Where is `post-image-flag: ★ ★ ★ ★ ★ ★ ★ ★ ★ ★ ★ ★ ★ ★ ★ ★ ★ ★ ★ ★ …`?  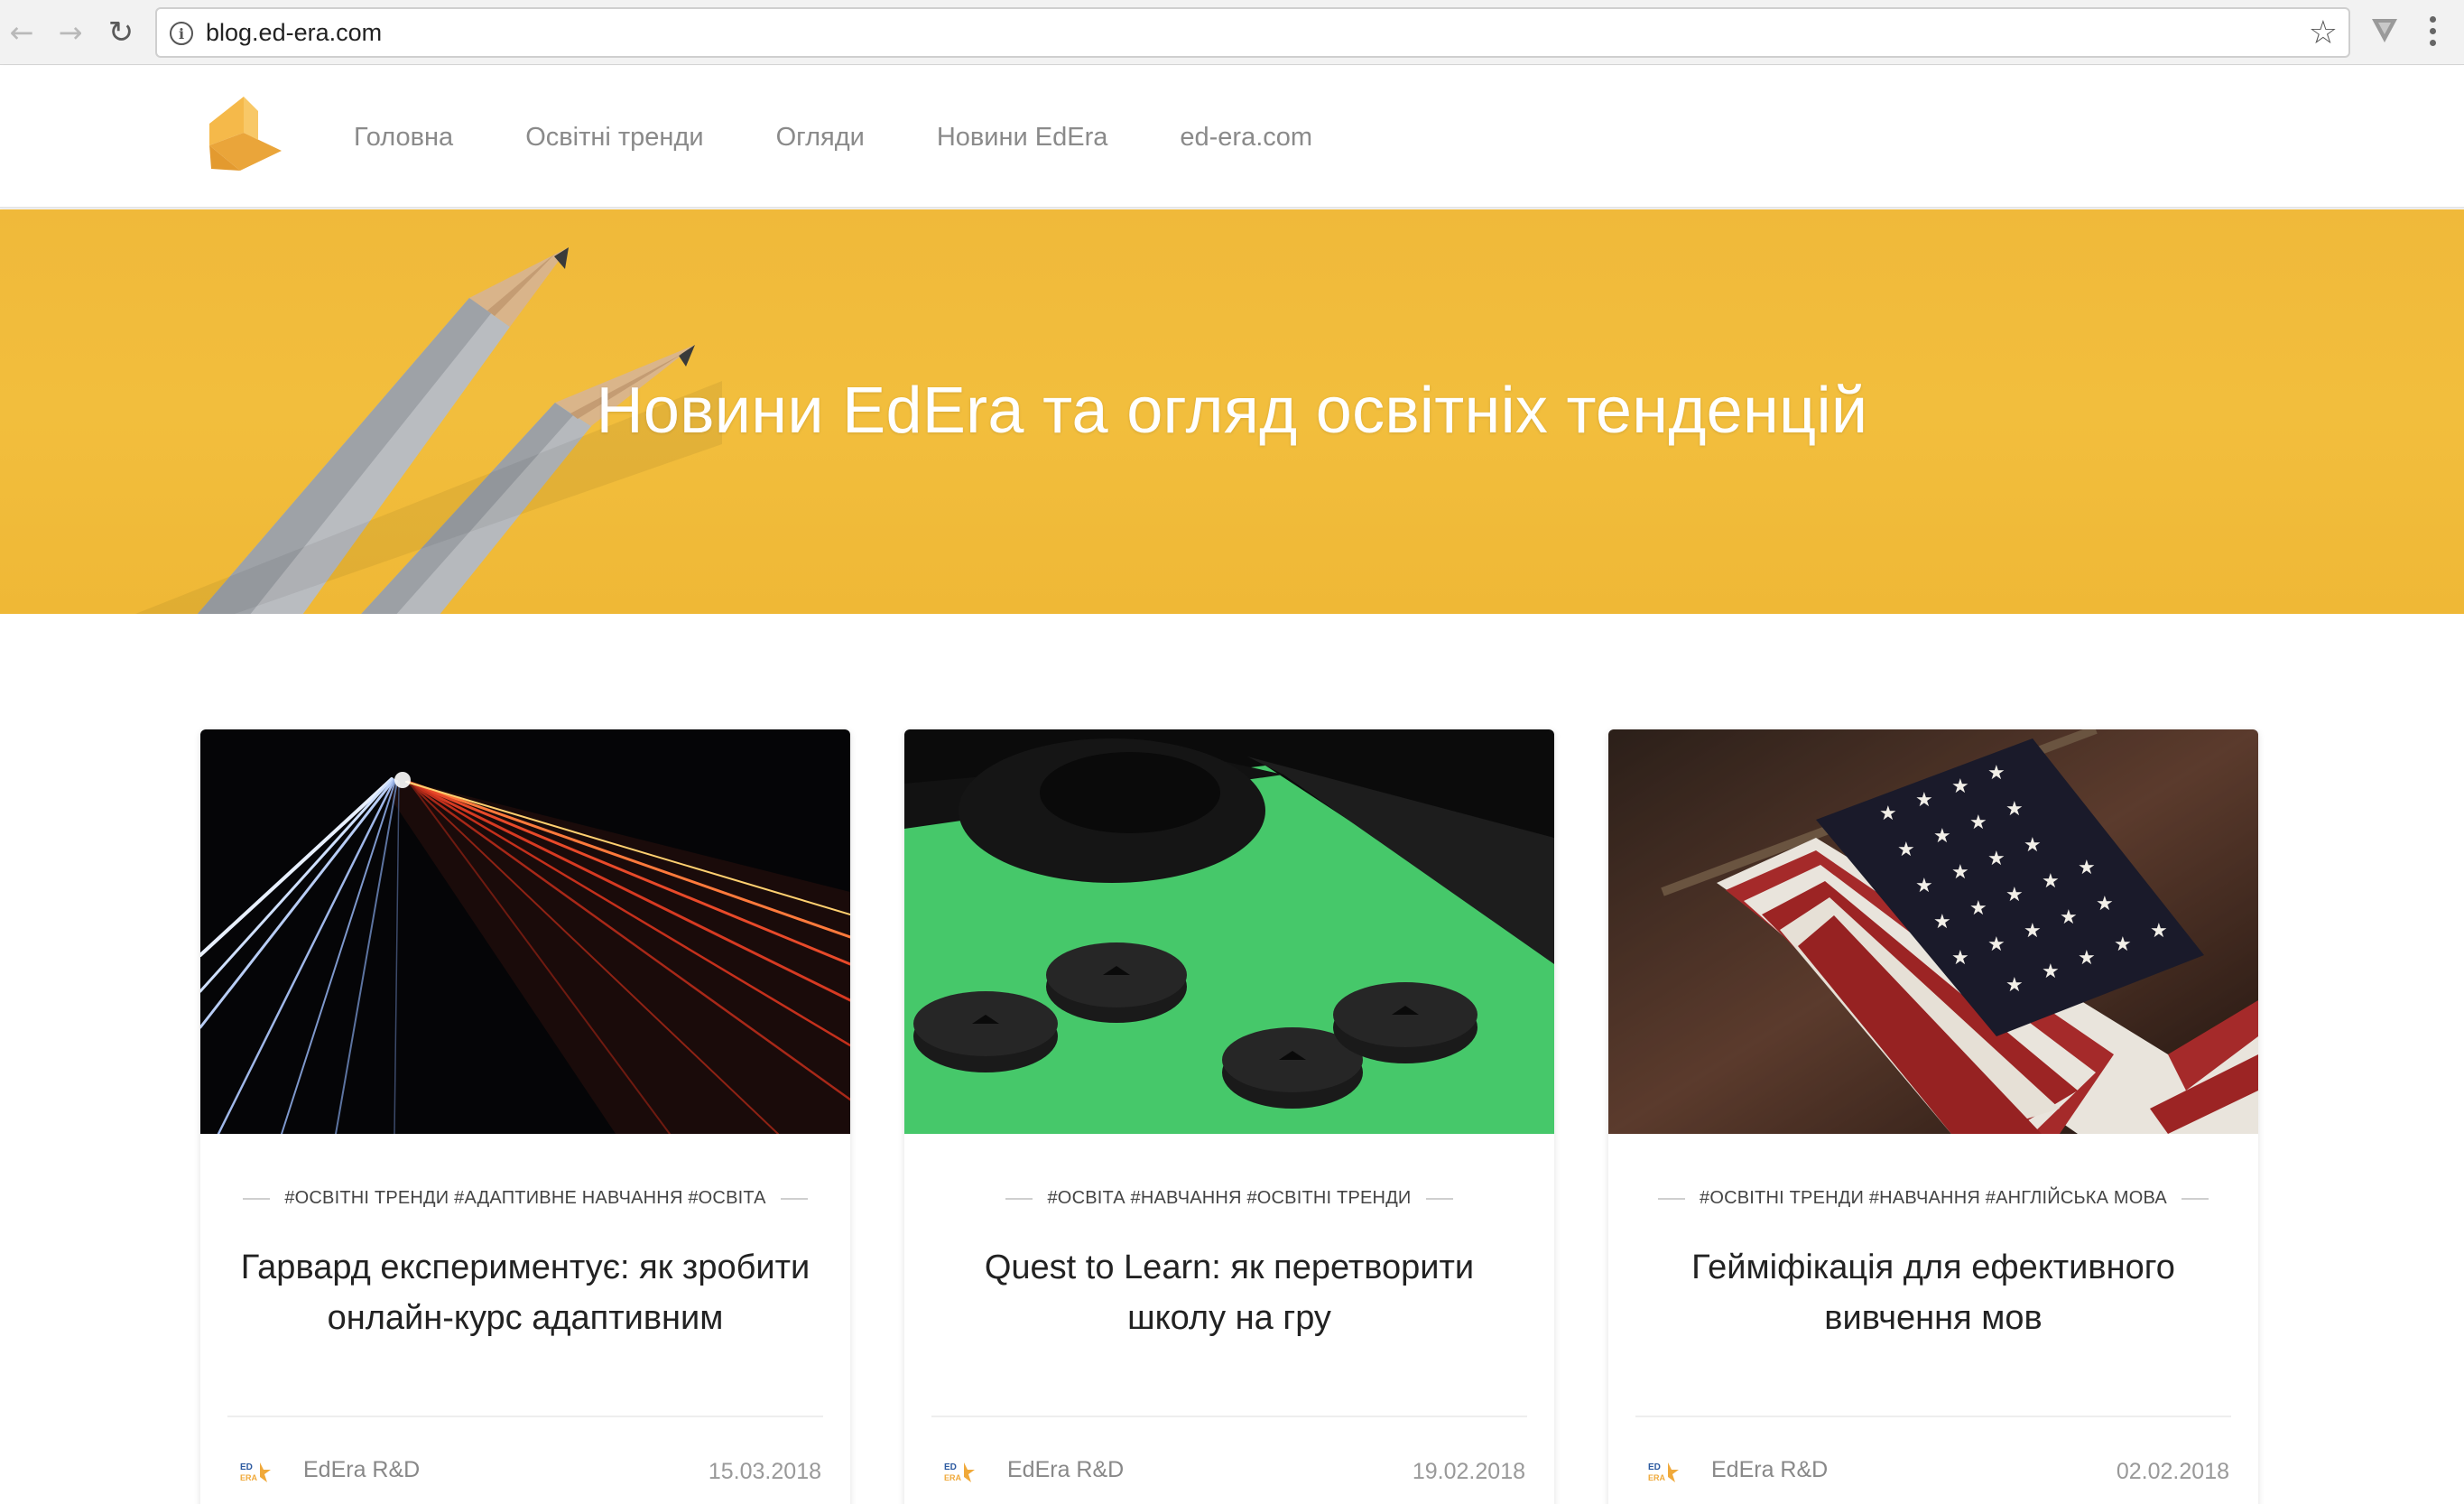 post-image-flag: ★ ★ ★ ★ ★ ★ ★ ★ ★ ★ ★ ★ ★ ★ ★ ★ ★ ★ ★ ★ … is located at coordinates (1933, 932).